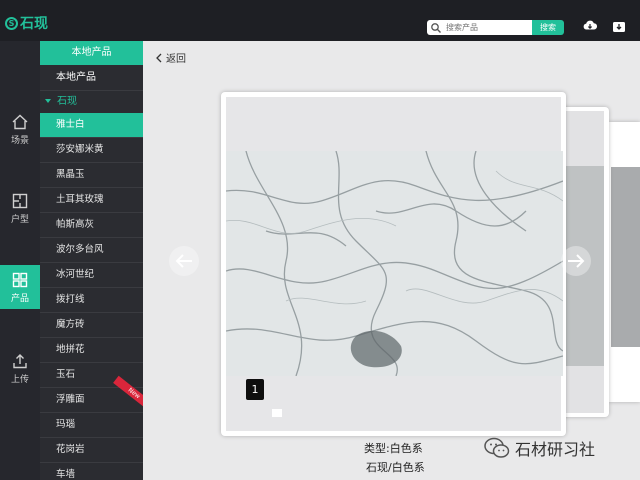 This screenshot has height=480, width=640. Describe the element at coordinates (548, 27) in the screenshot. I see `search-button: 搜索` at that location.